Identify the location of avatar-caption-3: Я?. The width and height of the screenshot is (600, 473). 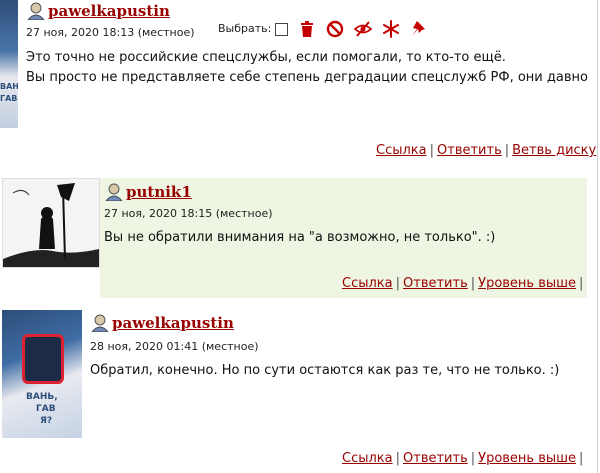
(46, 421).